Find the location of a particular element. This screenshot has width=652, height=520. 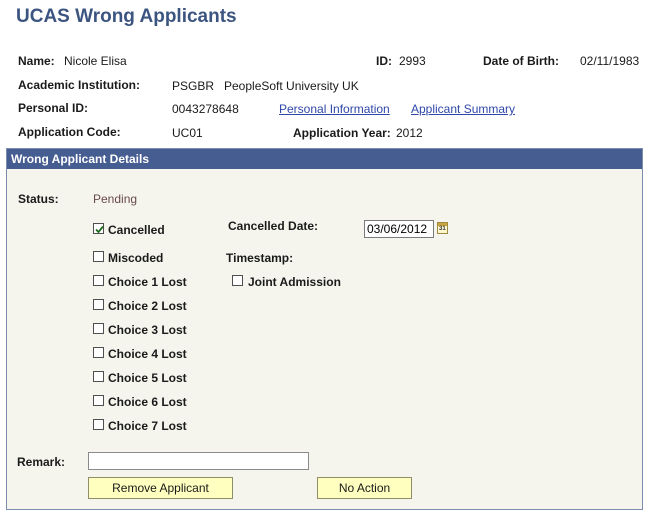

no-action-button: No Action is located at coordinates (364, 488).